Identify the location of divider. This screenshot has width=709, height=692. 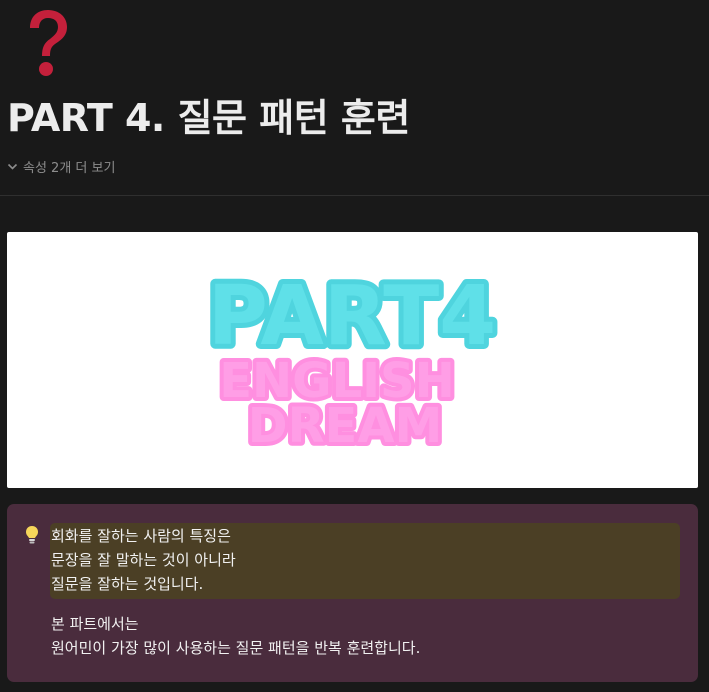
(354, 195).